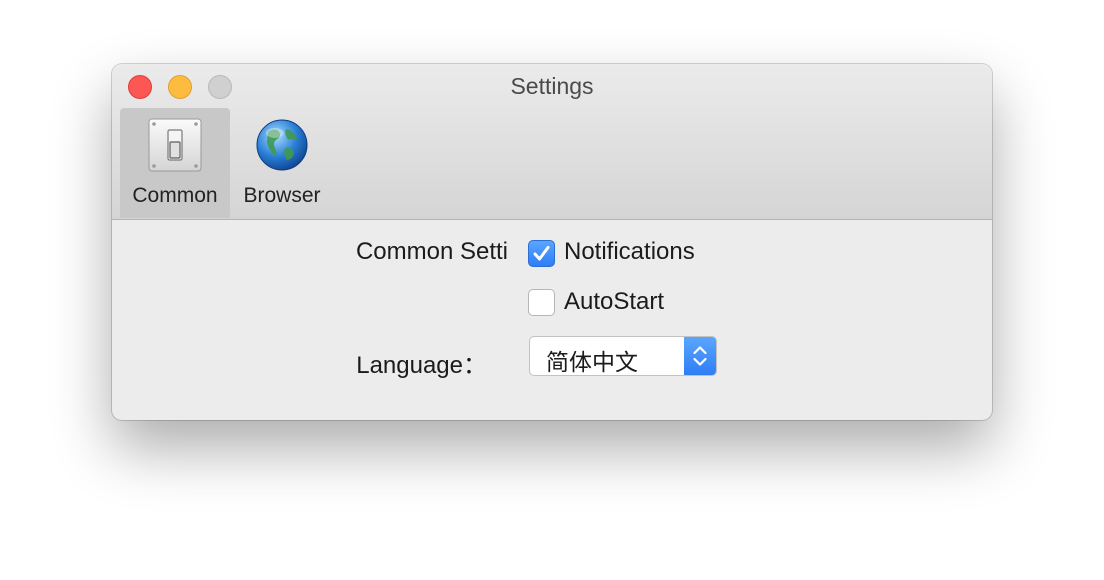  What do you see at coordinates (175, 195) in the screenshot?
I see `toolbar-tab-common-label: Common` at bounding box center [175, 195].